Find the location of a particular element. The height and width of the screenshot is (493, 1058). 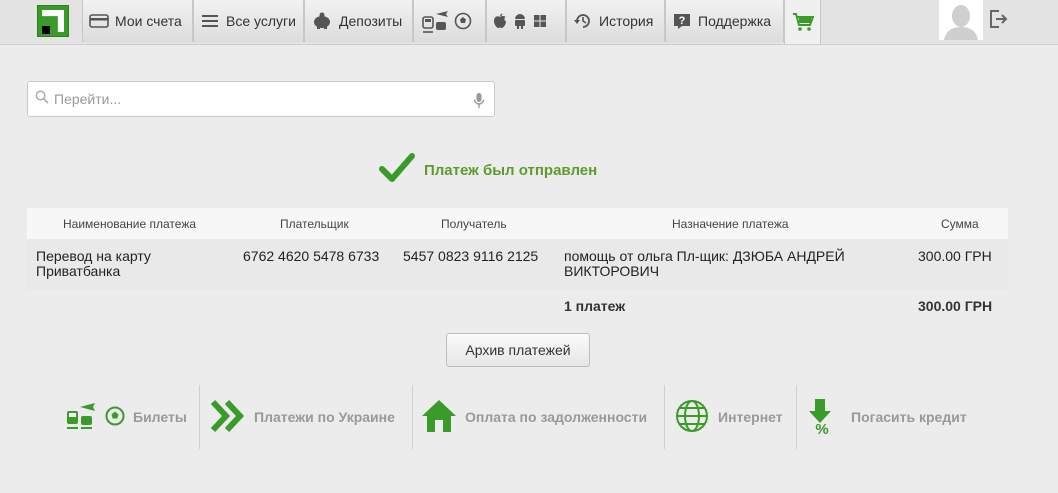

credit-percent-icon: % is located at coordinates (821, 417).